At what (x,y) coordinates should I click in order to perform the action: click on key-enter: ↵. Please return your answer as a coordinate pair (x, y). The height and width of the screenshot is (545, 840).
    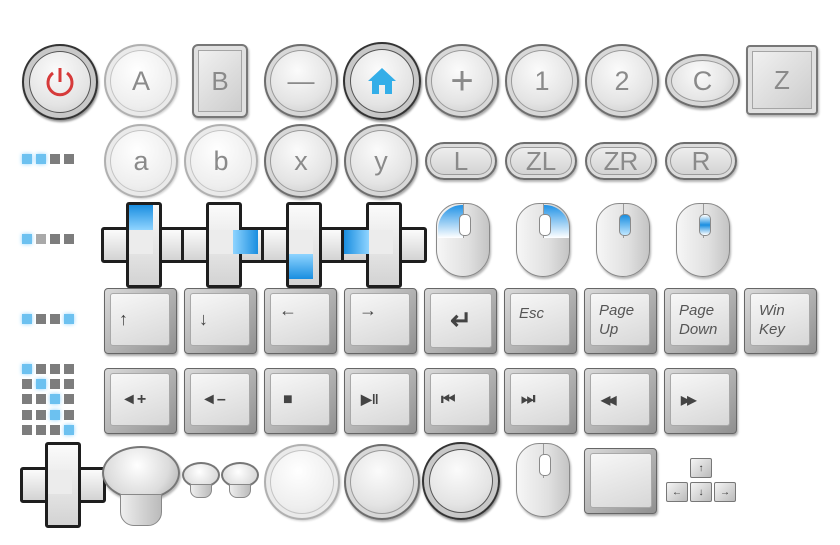
    Looking at the image, I should click on (460, 321).